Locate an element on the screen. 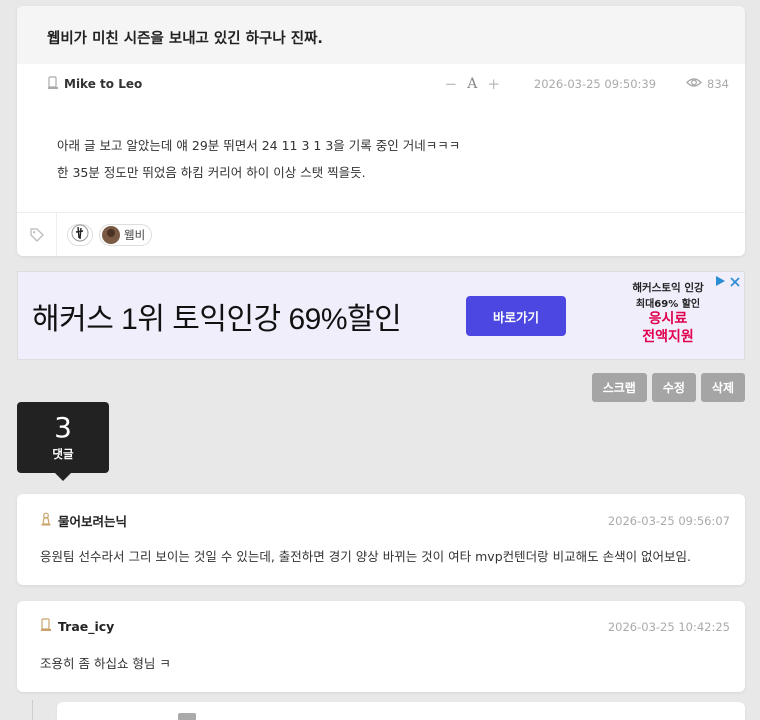 The width and height of the screenshot is (760, 720). ad-promo-line: 응시료 is located at coordinates (668, 319).